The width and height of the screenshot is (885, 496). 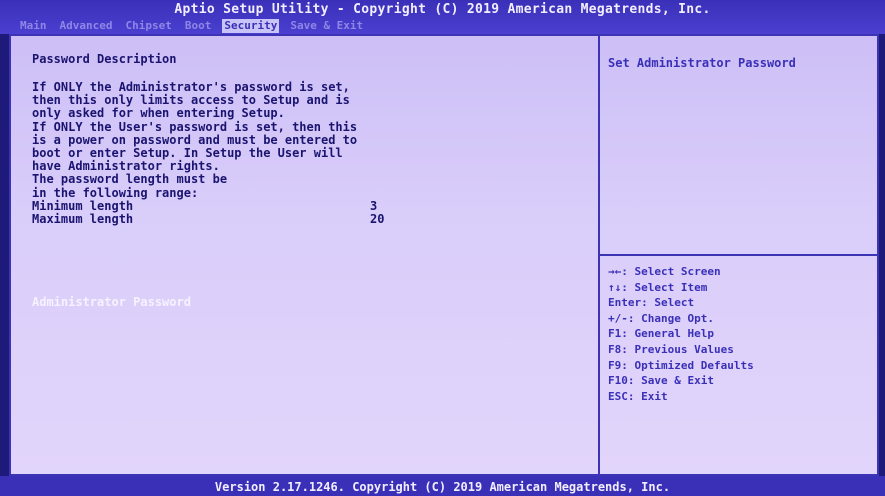 I want to click on key-hint: Enter: Select, so click(x=651, y=303).